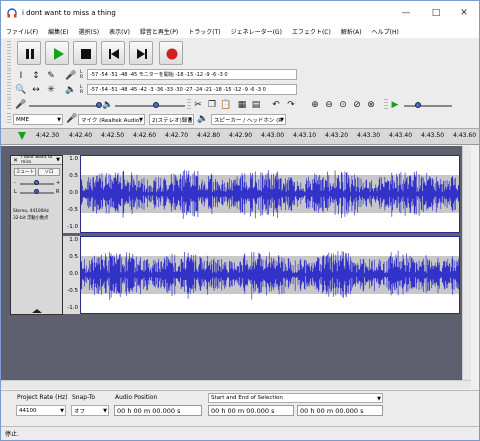 The image size is (480, 441). Describe the element at coordinates (401, 135) in the screenshot. I see `ruler-tick: 4:43.40` at that location.